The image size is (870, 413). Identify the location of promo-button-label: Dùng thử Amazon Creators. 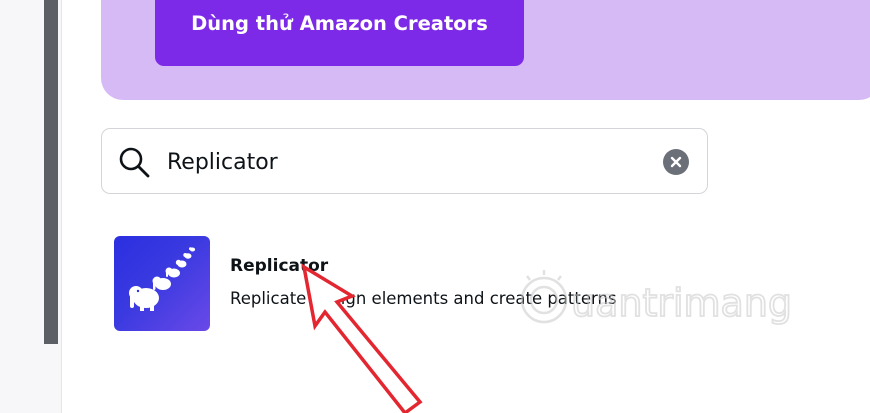
(339, 23).